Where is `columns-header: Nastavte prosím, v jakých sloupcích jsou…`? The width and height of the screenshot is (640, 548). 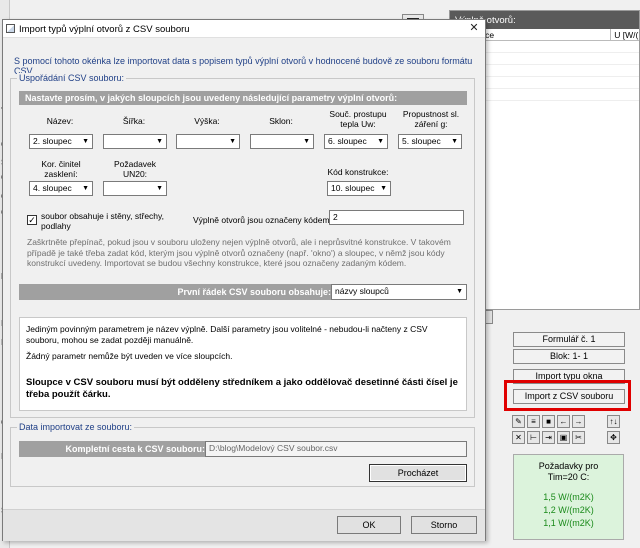 columns-header: Nastavte prosím, v jakých sloupcích jsou… is located at coordinates (243, 98).